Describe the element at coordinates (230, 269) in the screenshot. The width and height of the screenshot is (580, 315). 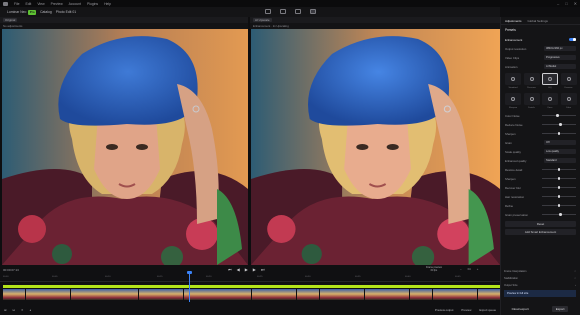
I see `skip-back-icon: ⏮` at that location.